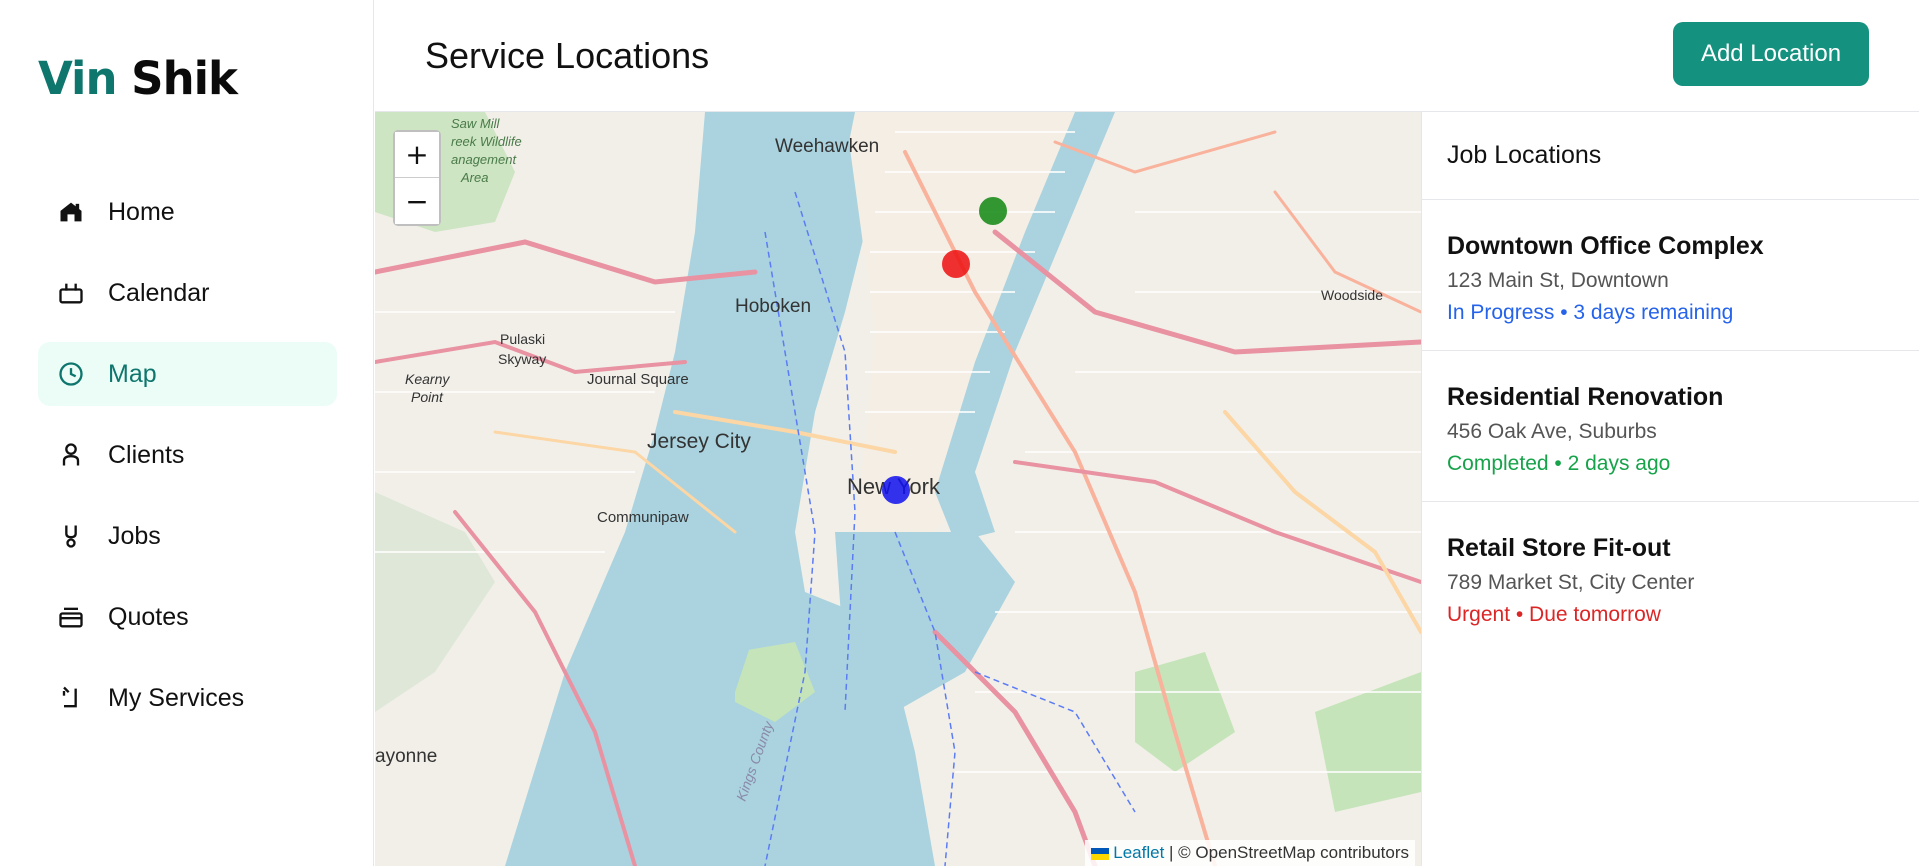 The height and width of the screenshot is (866, 1919). What do you see at coordinates (522, 359) in the screenshot?
I see `map-label-skyway: Skyway` at bounding box center [522, 359].